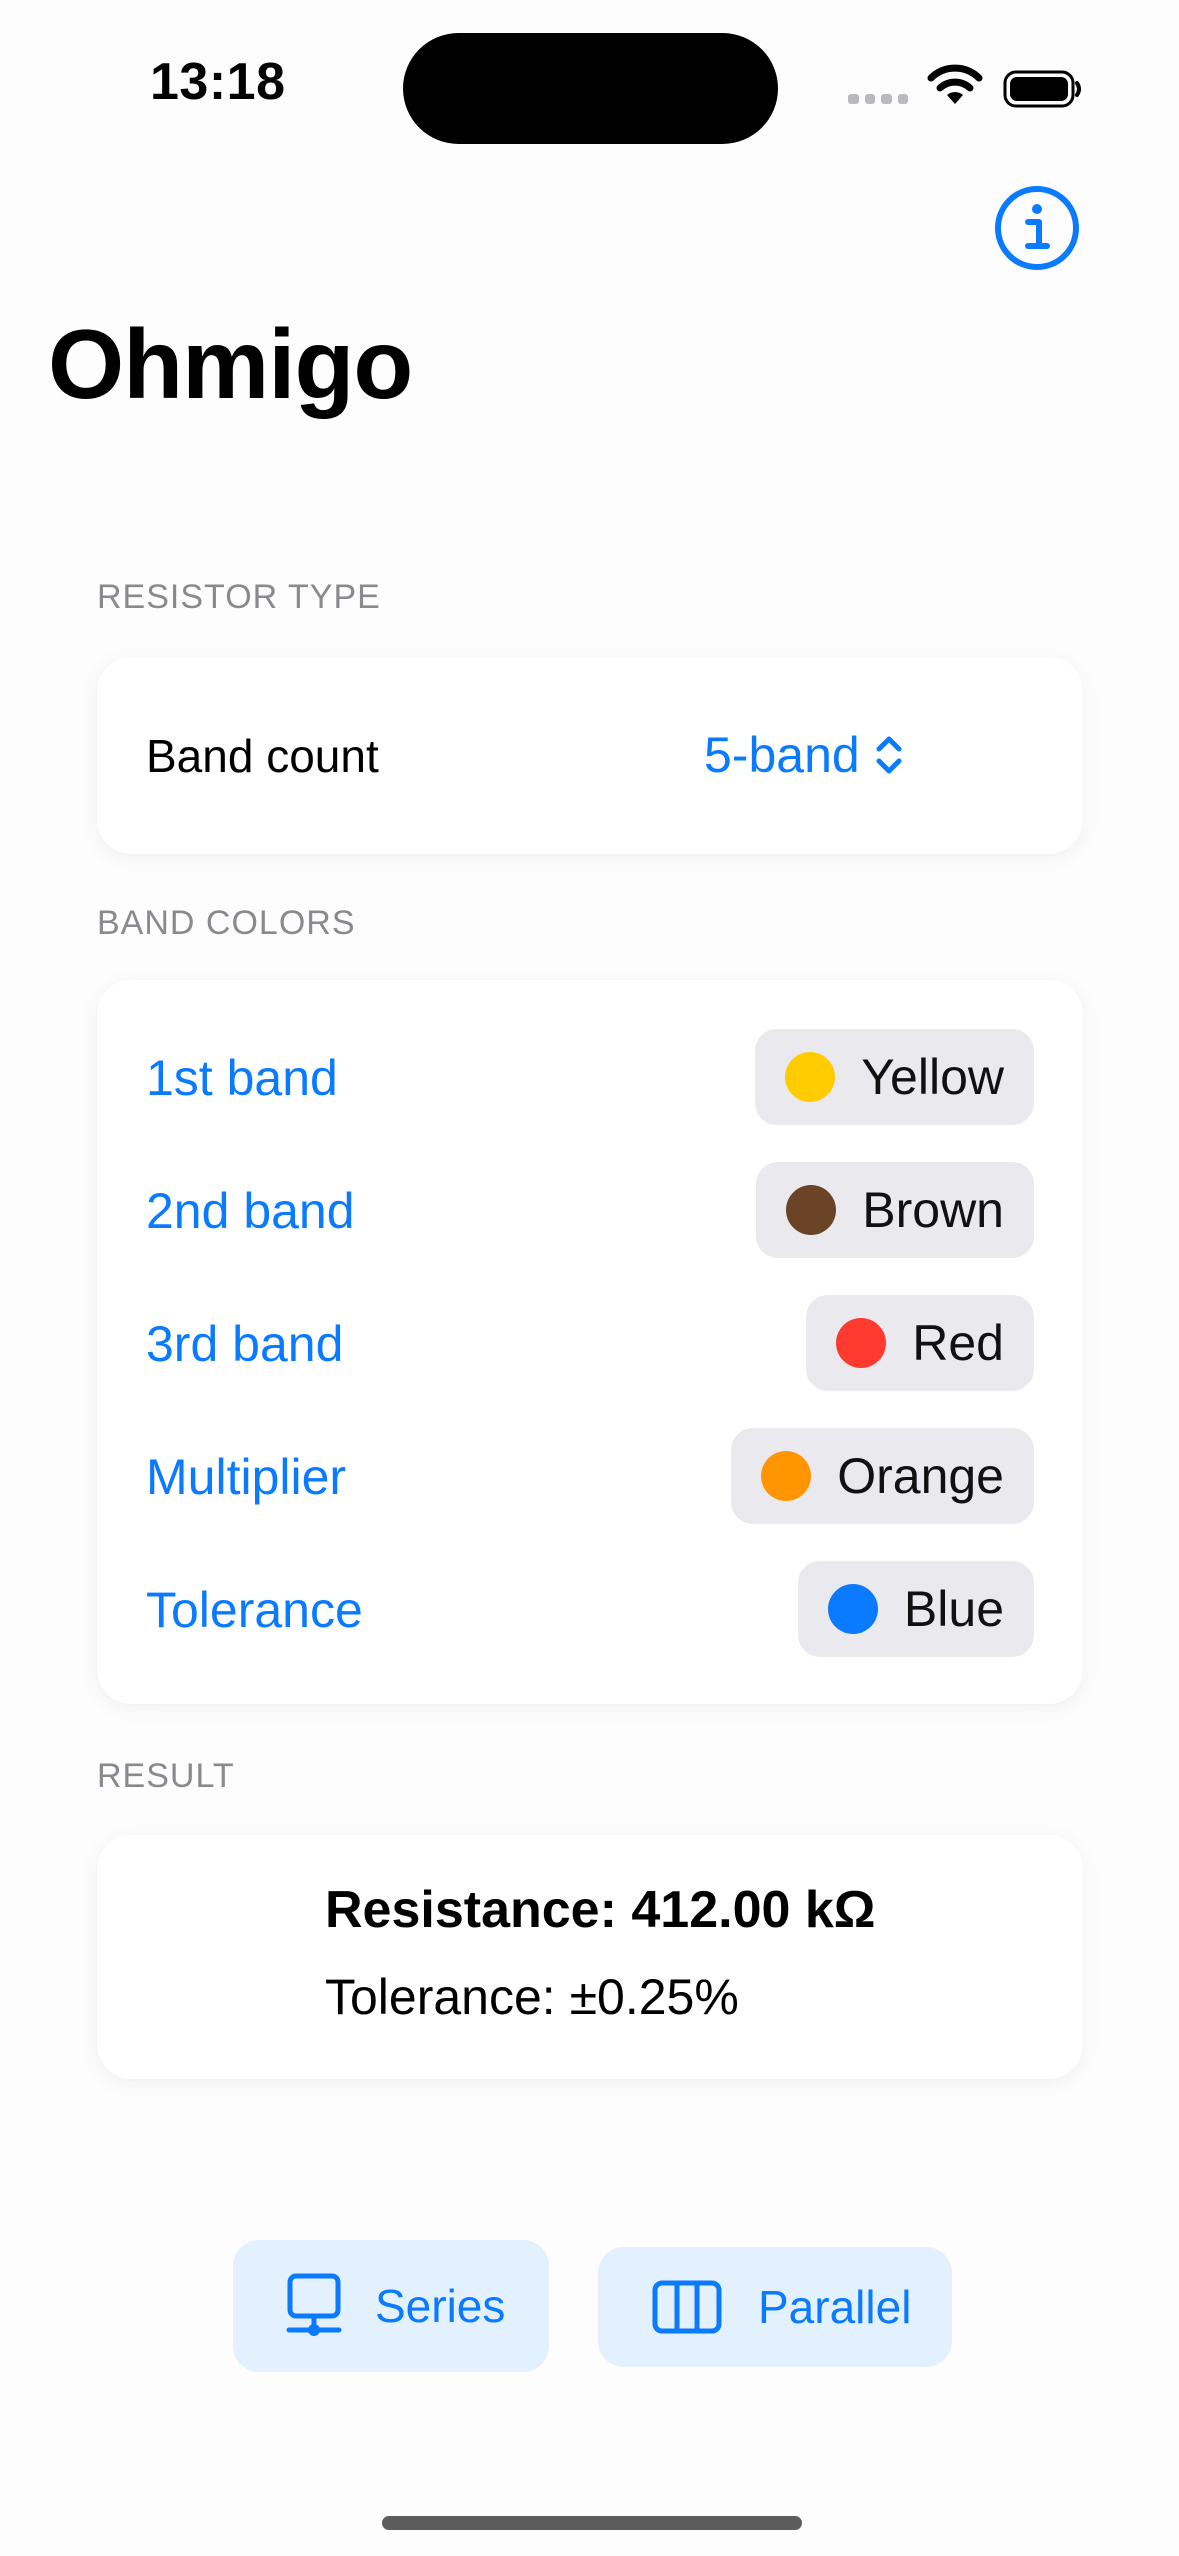 This screenshot has width=1179, height=2556. I want to click on home-indicator, so click(592, 2523).